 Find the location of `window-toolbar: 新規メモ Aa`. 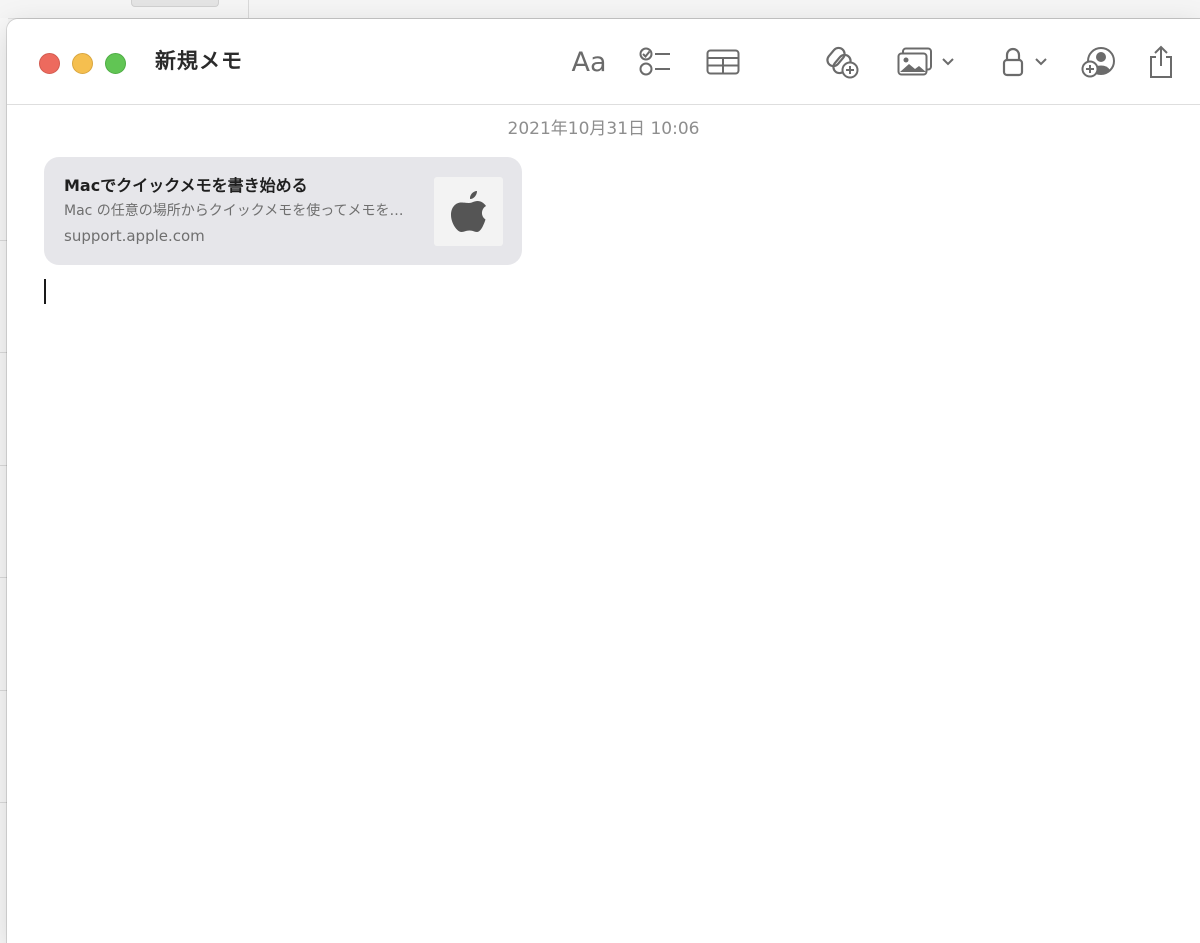

window-toolbar: 新規メモ Aa is located at coordinates (603, 62).